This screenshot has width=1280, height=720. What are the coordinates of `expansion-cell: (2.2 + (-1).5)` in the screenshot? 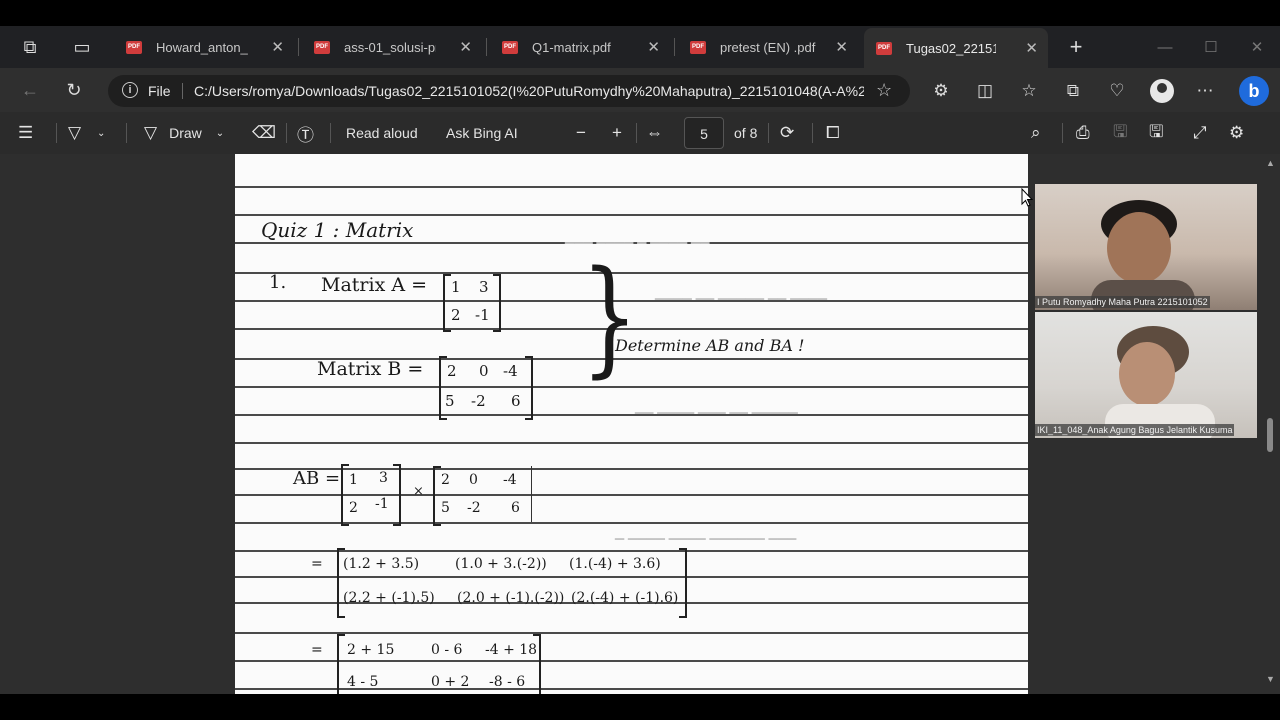 It's located at (389, 598).